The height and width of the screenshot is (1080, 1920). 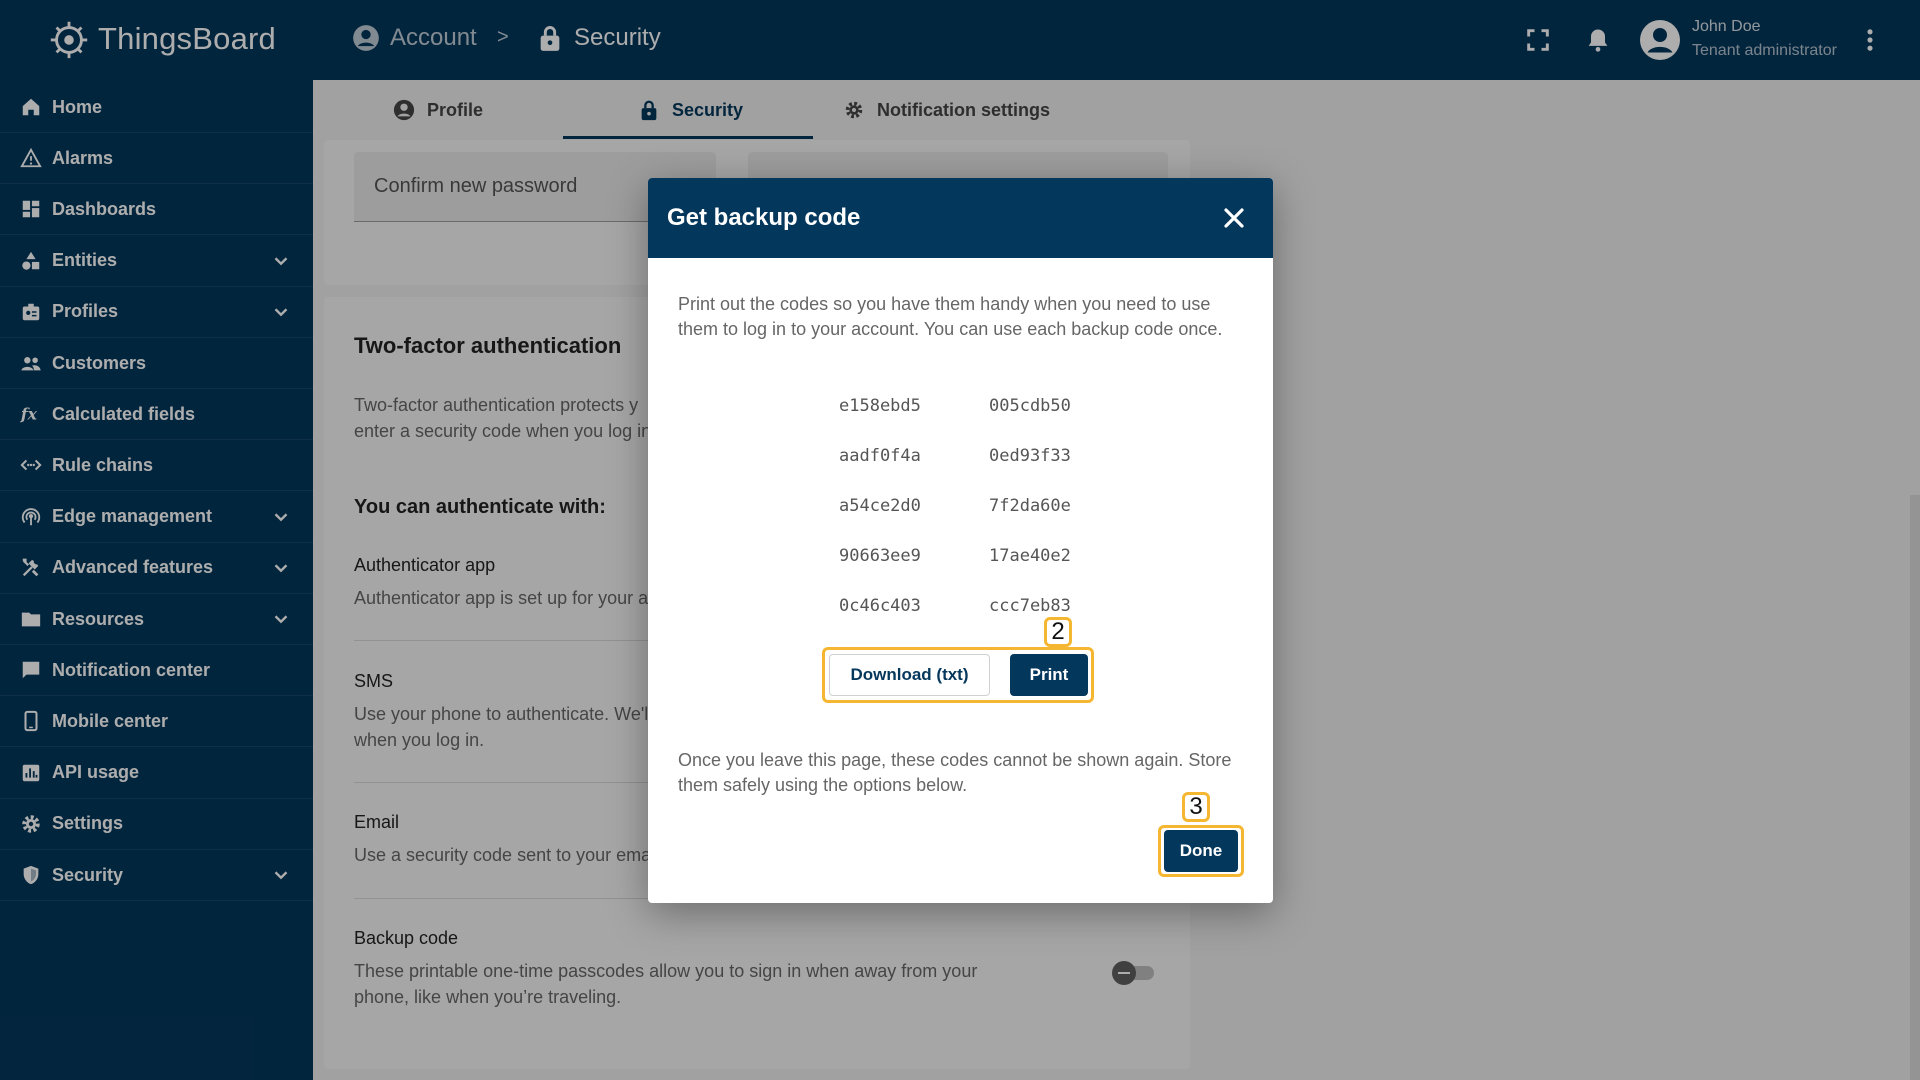 I want to click on backup-code: aadf0f4a, so click(x=880, y=456).